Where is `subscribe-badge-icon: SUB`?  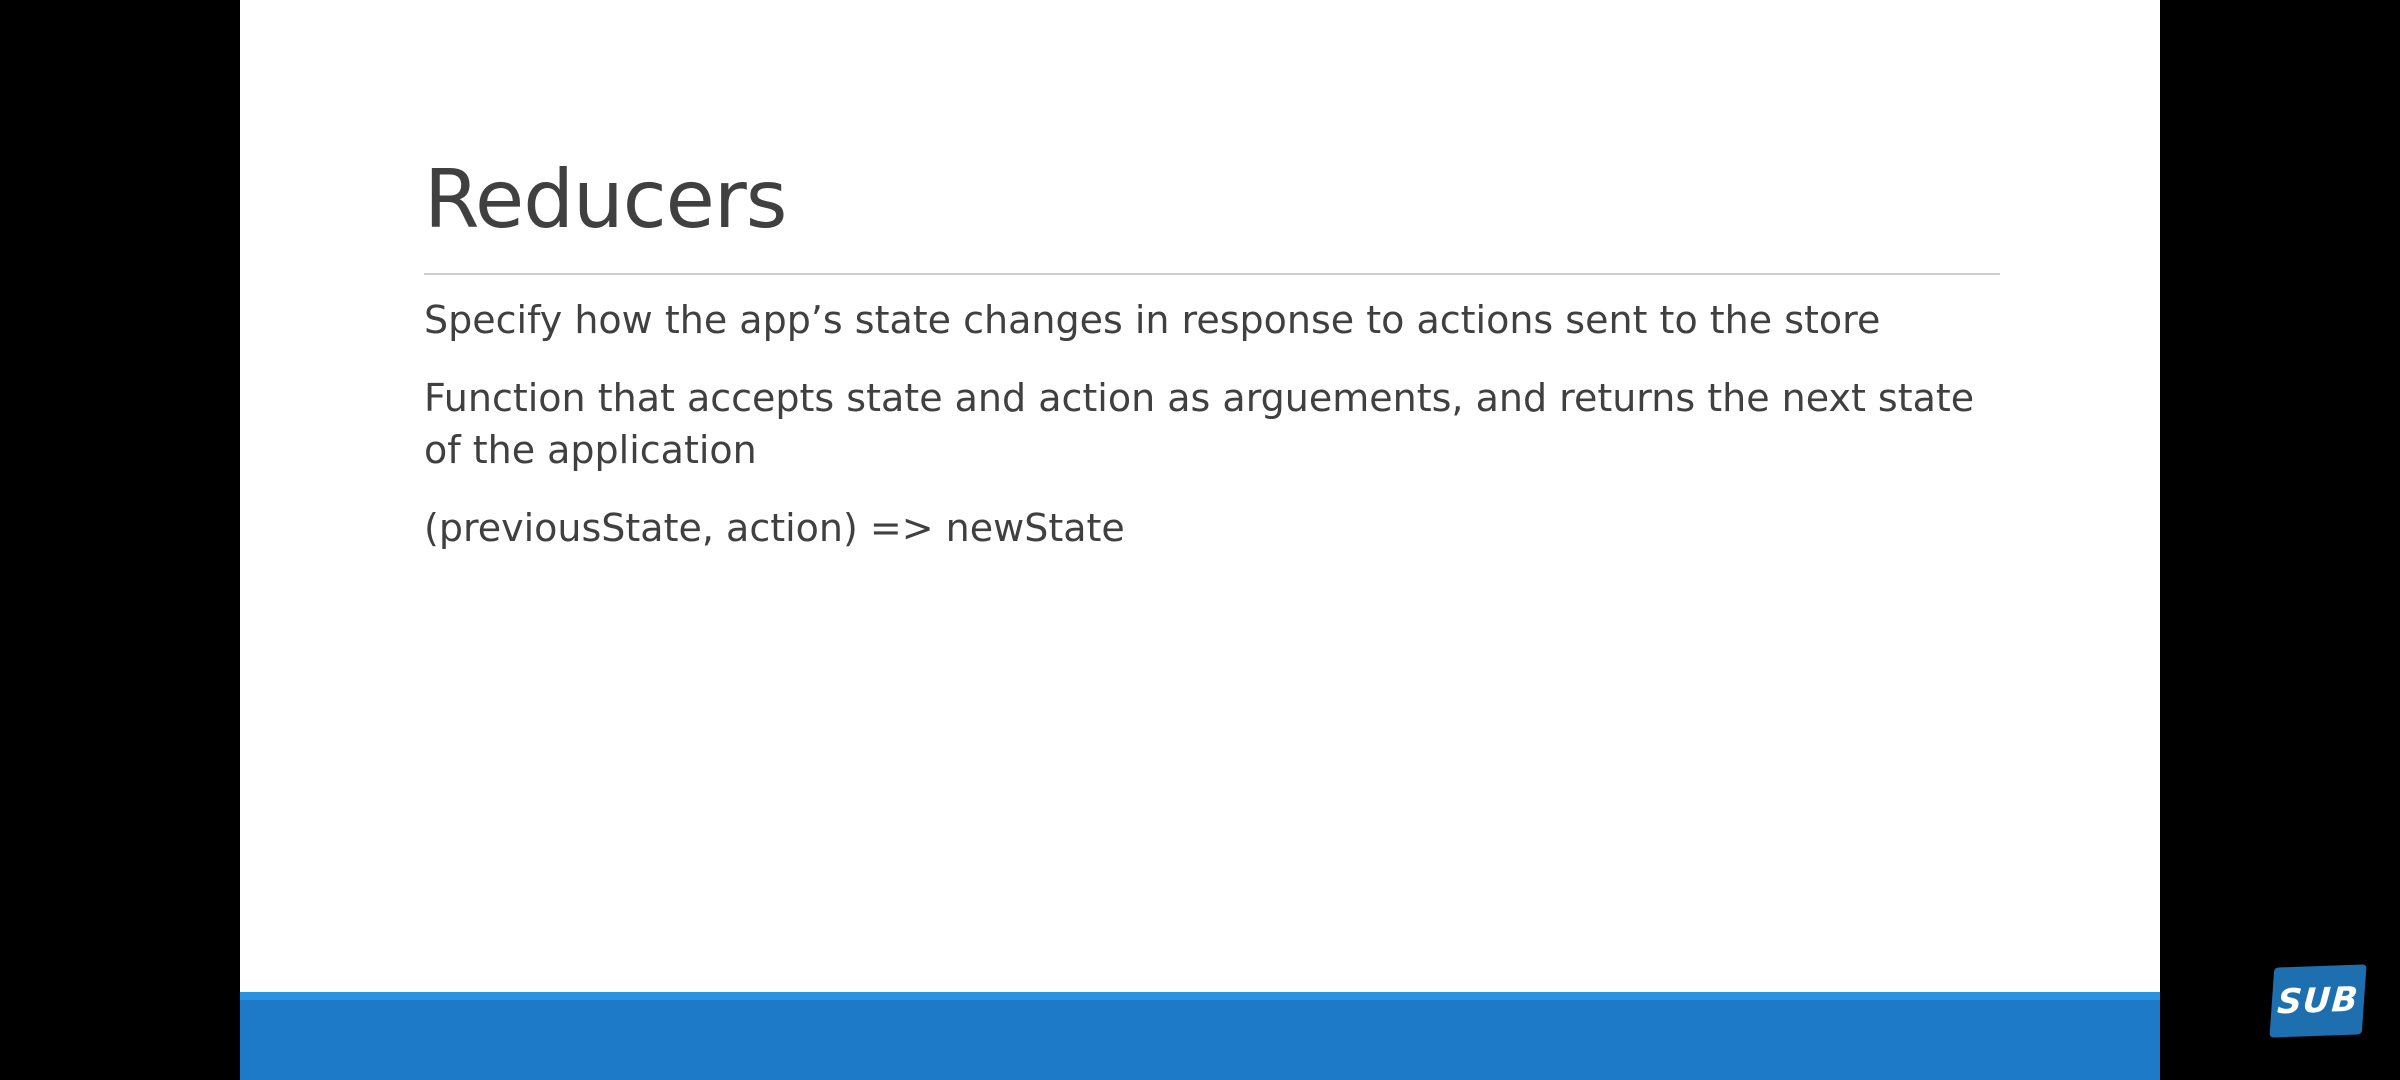
subscribe-badge-icon: SUB is located at coordinates (2318, 1001).